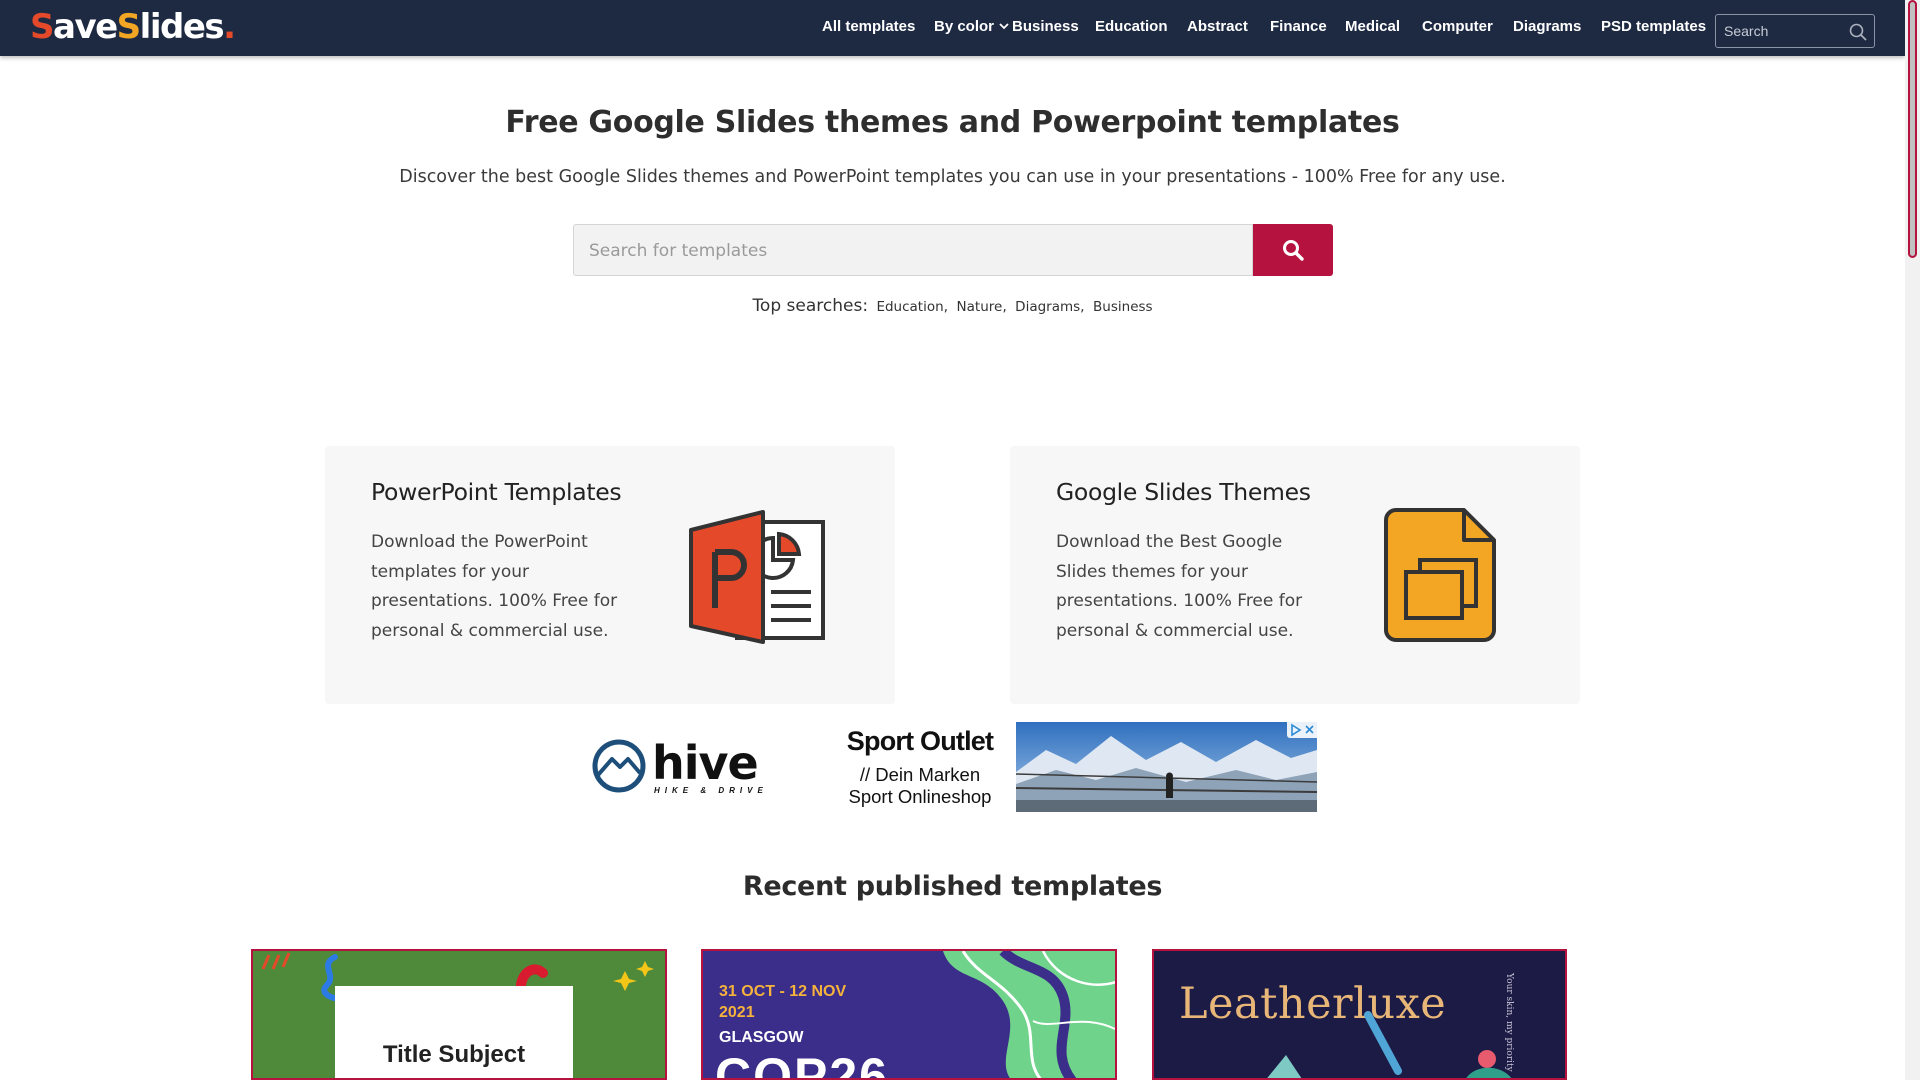 The height and width of the screenshot is (1080, 1920). What do you see at coordinates (1372, 26) in the screenshot?
I see `nav-medical: Medical` at bounding box center [1372, 26].